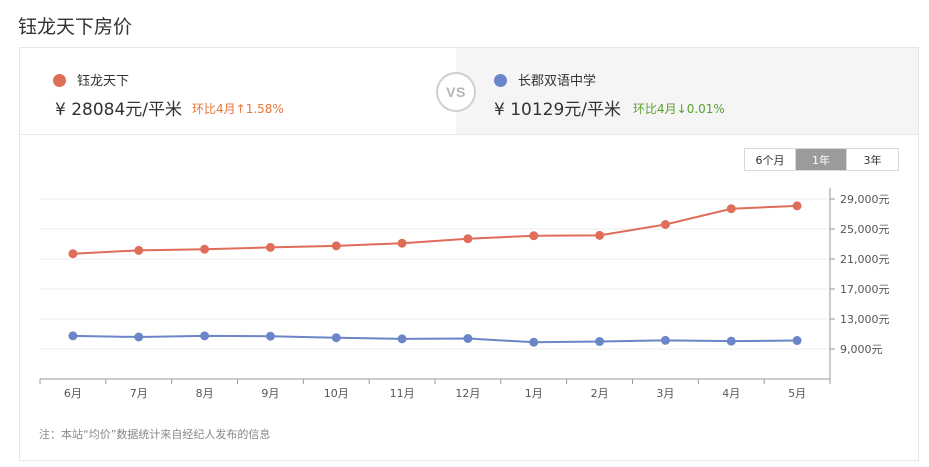  What do you see at coordinates (600, 393) in the screenshot?
I see `x-tick-label: 2月` at bounding box center [600, 393].